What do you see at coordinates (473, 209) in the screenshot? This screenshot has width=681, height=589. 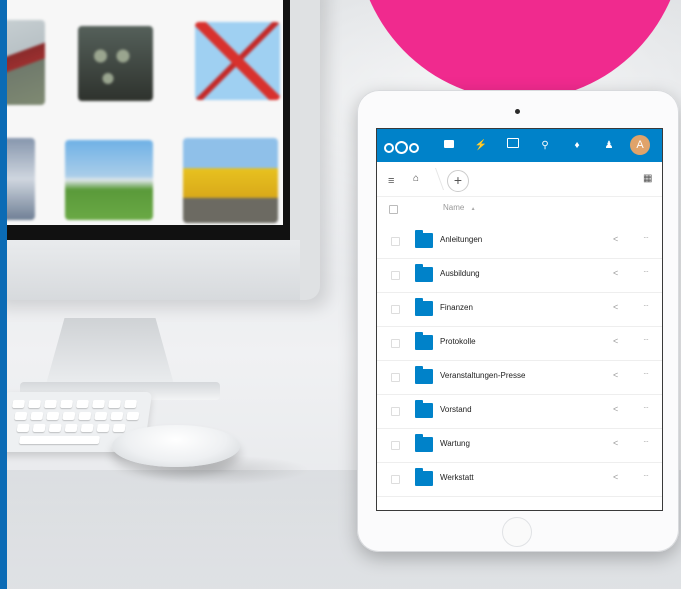 I see `sort-ascending-icon: ▲` at bounding box center [473, 209].